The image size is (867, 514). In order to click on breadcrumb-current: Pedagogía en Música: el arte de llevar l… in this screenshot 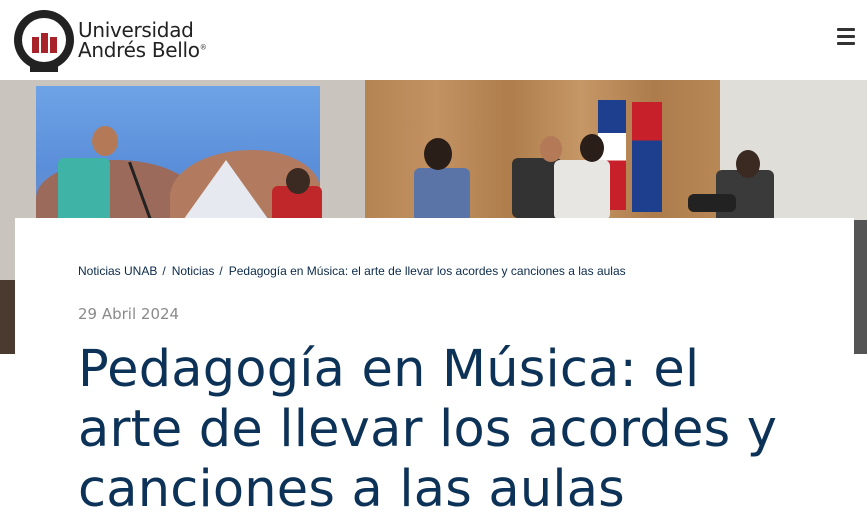, I will do `click(427, 271)`.